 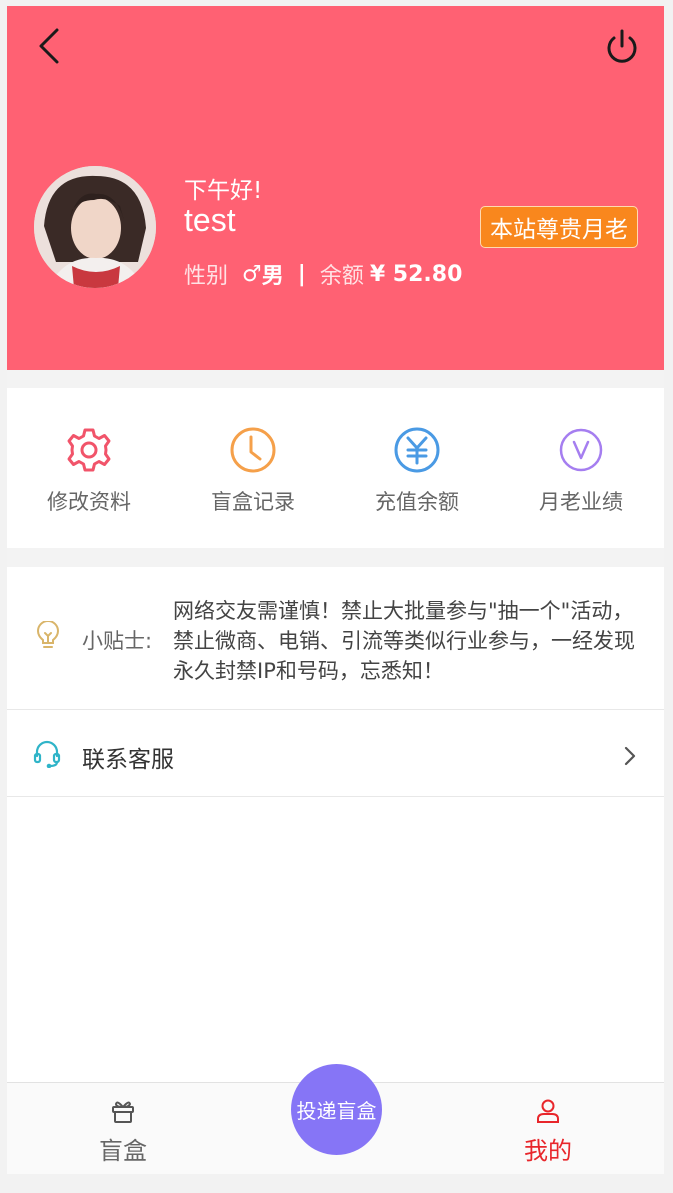 What do you see at coordinates (272, 276) in the screenshot?
I see `gender-value: 男` at bounding box center [272, 276].